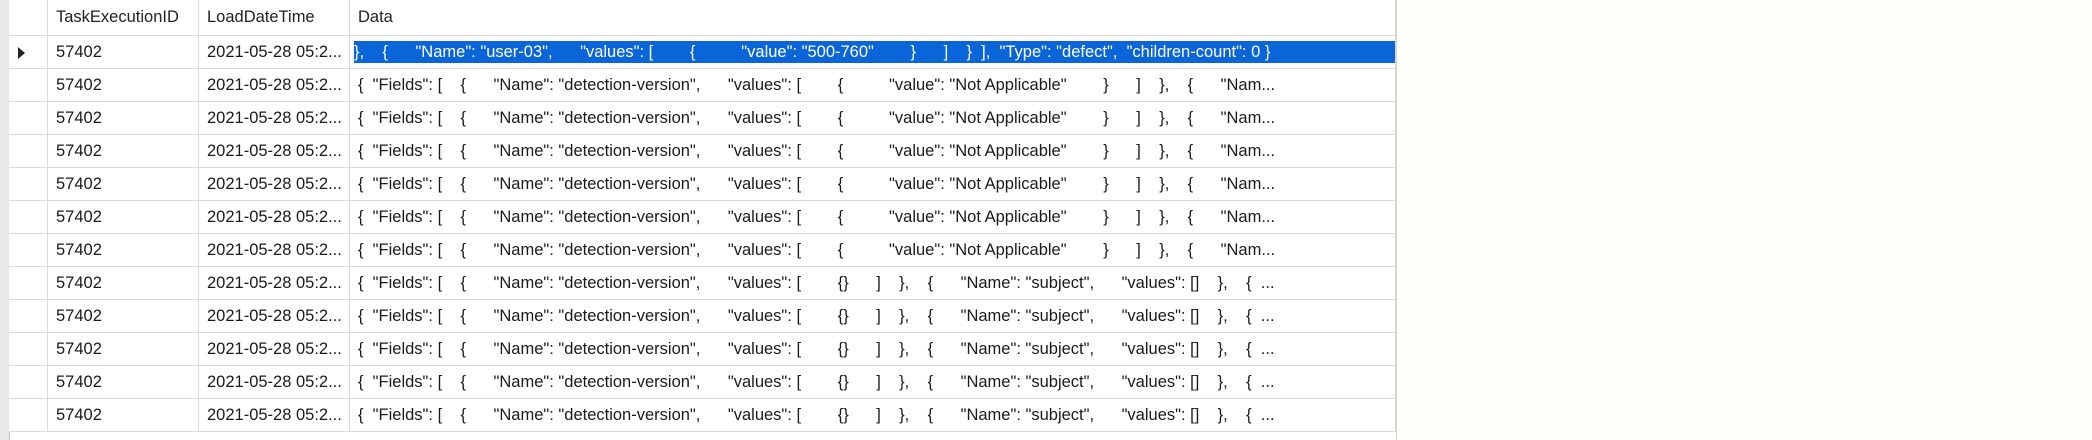 The height and width of the screenshot is (440, 2092). What do you see at coordinates (274, 18) in the screenshot?
I see `column-header-loaddatetime: LoadDateTime` at bounding box center [274, 18].